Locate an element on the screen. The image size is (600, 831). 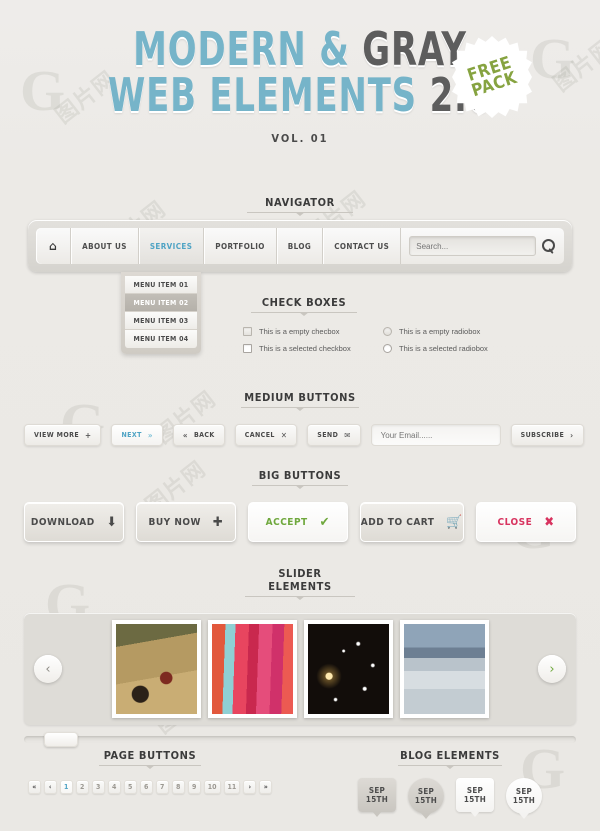
add-to-cart-button: ADD TO CART 🛒 is located at coordinates (412, 522).